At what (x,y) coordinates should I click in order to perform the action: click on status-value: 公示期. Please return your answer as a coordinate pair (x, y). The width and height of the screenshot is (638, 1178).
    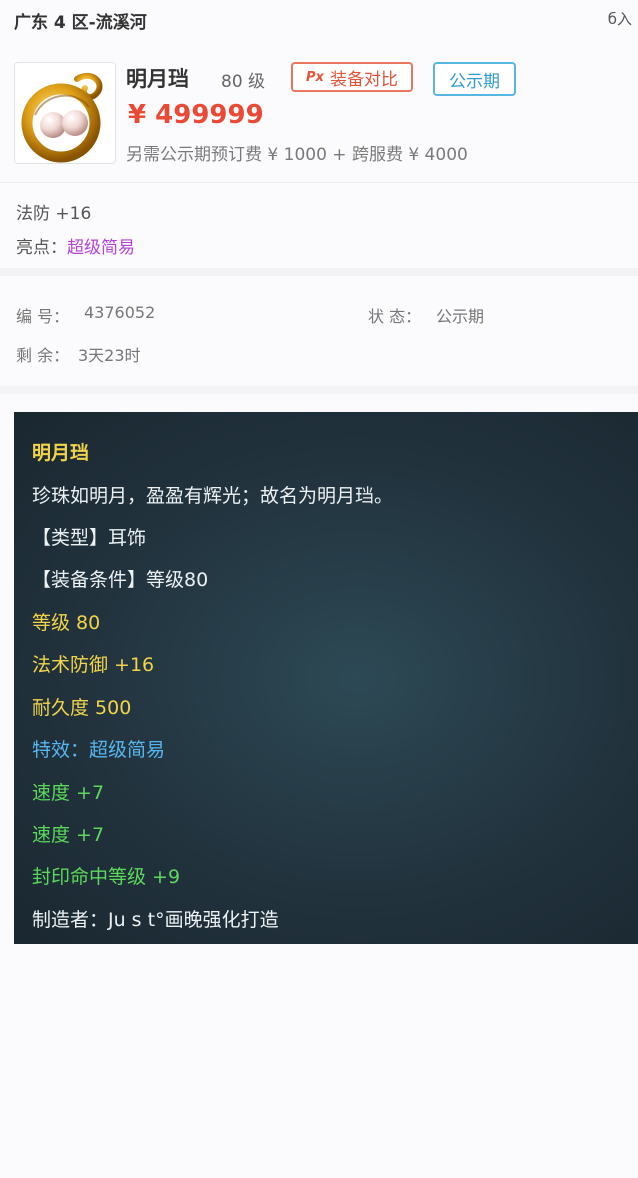
    Looking at the image, I should click on (460, 316).